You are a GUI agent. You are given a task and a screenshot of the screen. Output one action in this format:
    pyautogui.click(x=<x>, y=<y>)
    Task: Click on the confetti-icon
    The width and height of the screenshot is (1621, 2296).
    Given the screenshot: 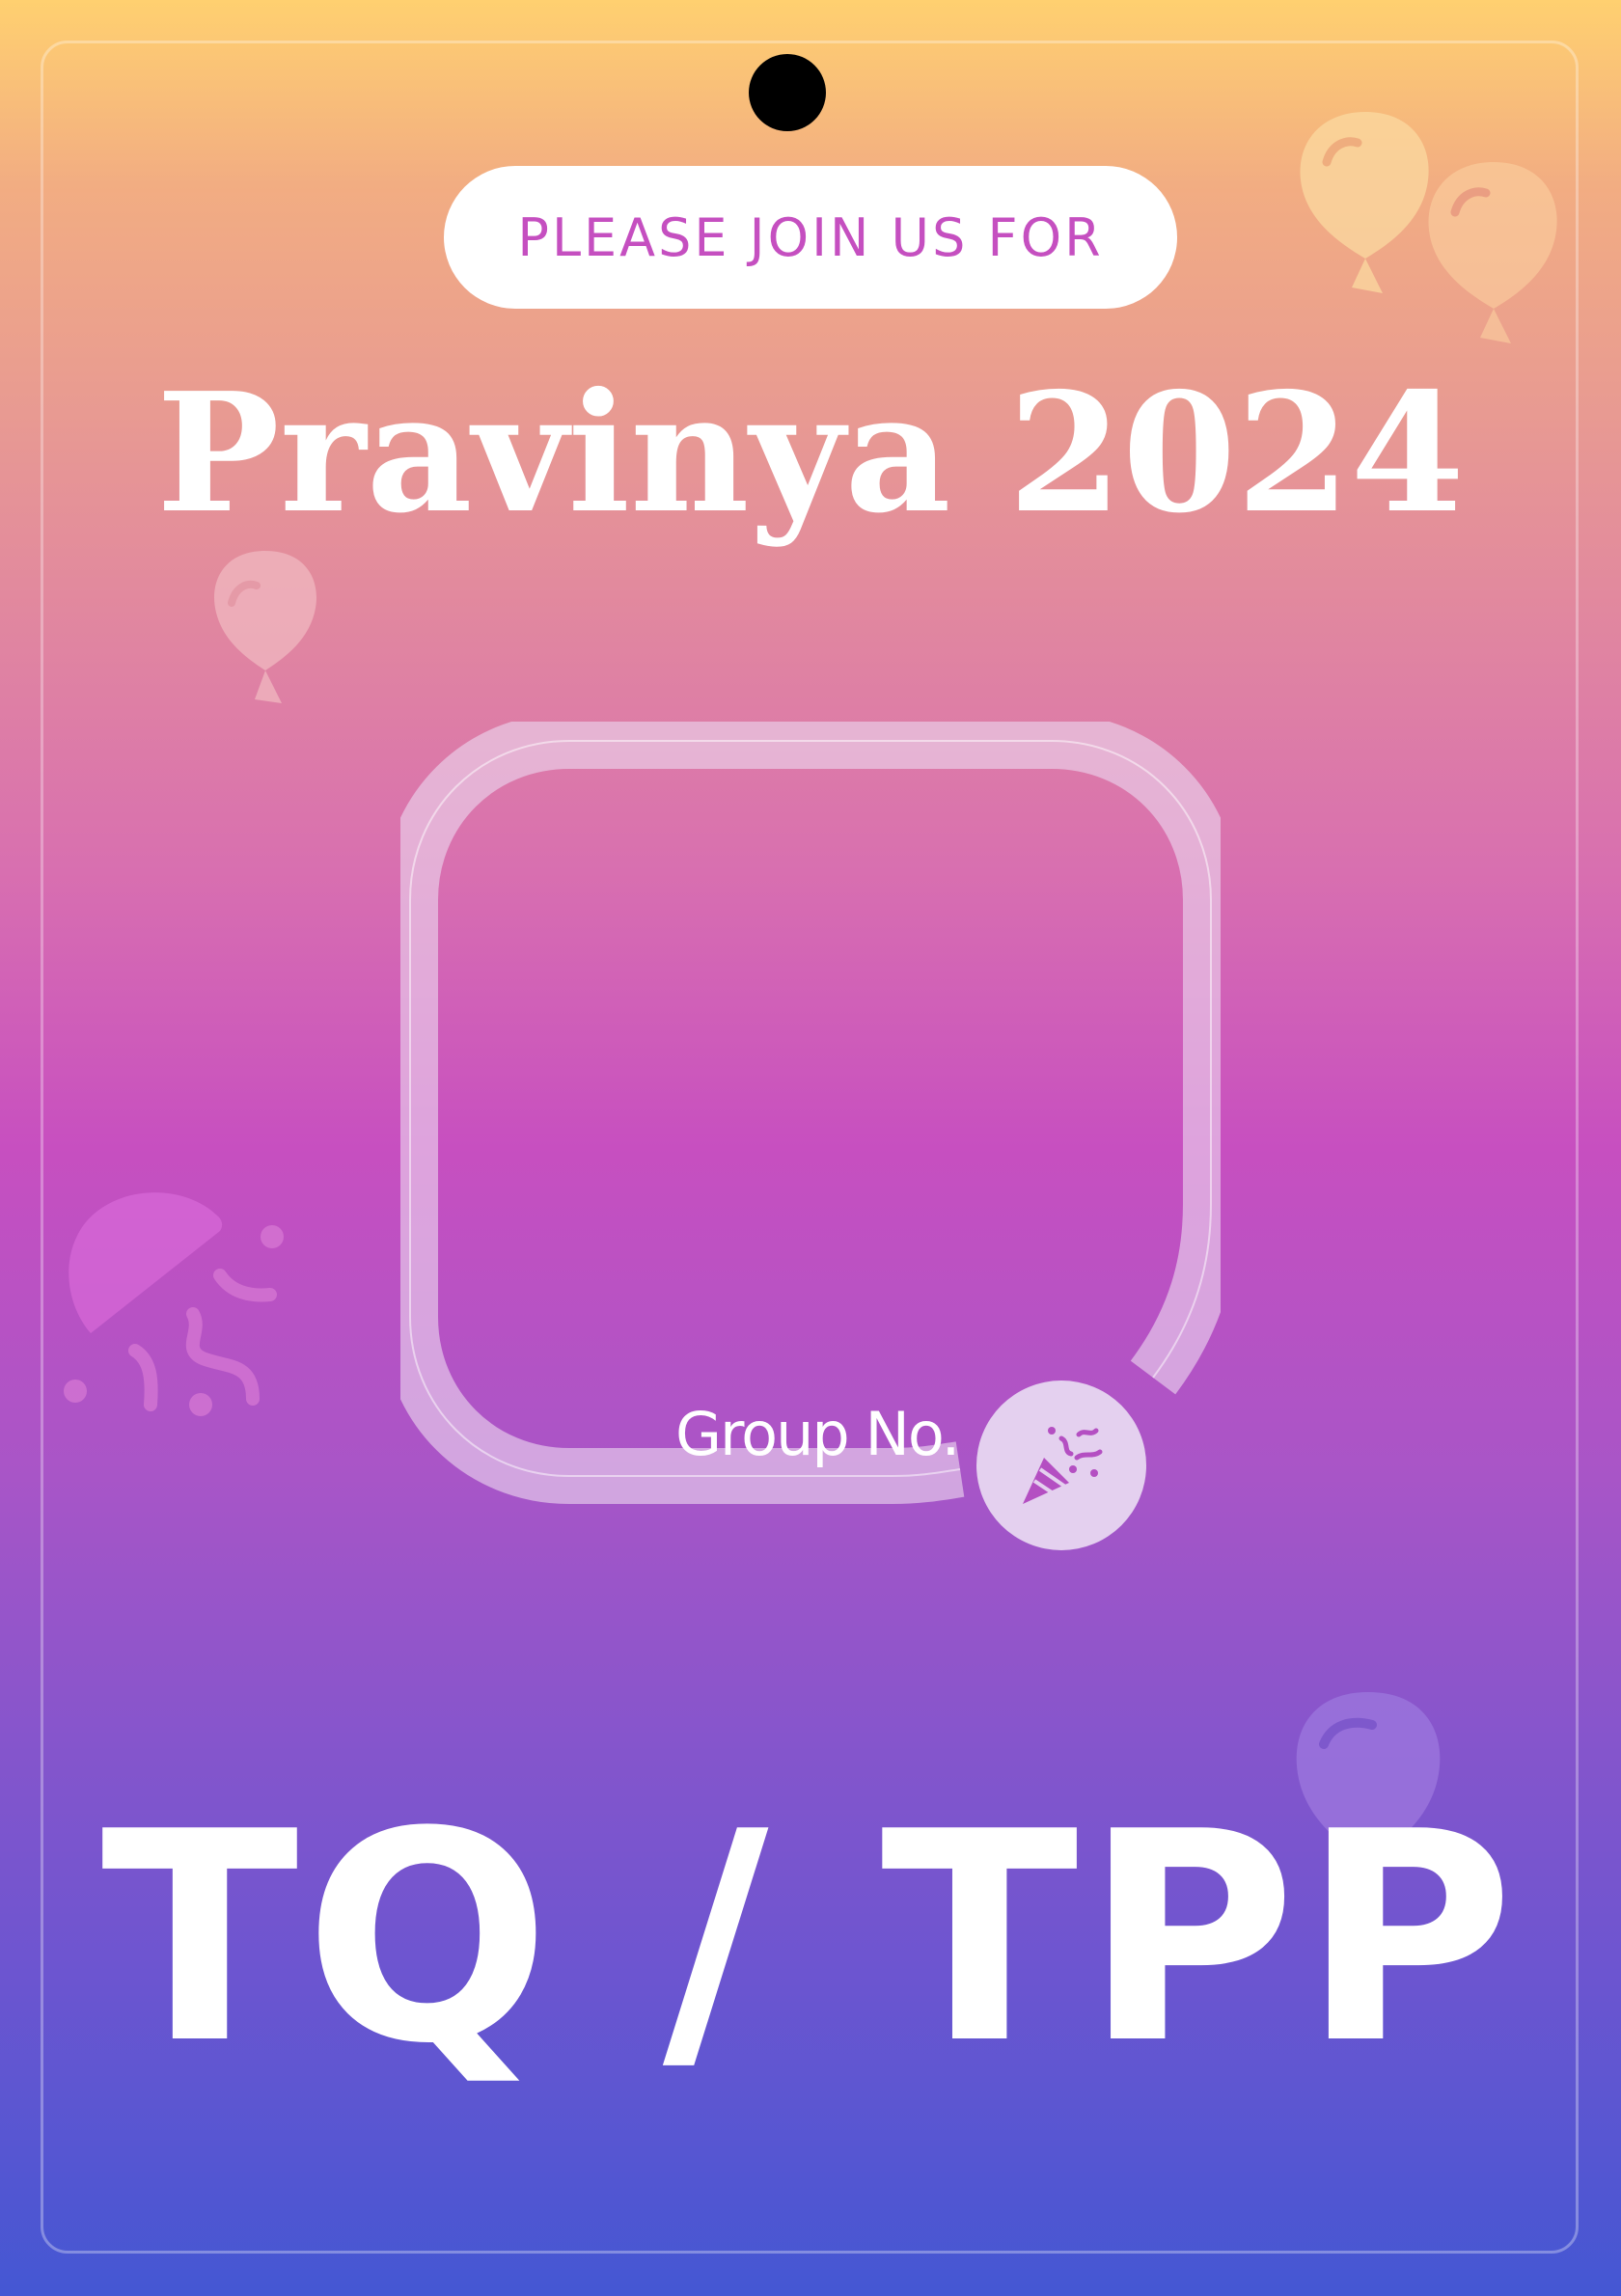 What is the action you would take?
    pyautogui.click(x=174, y=1304)
    